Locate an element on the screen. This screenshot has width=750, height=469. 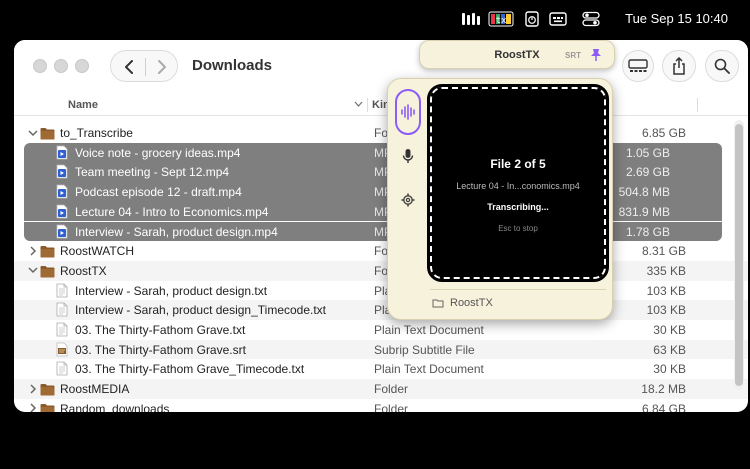
forward-button is located at coordinates (162, 67).